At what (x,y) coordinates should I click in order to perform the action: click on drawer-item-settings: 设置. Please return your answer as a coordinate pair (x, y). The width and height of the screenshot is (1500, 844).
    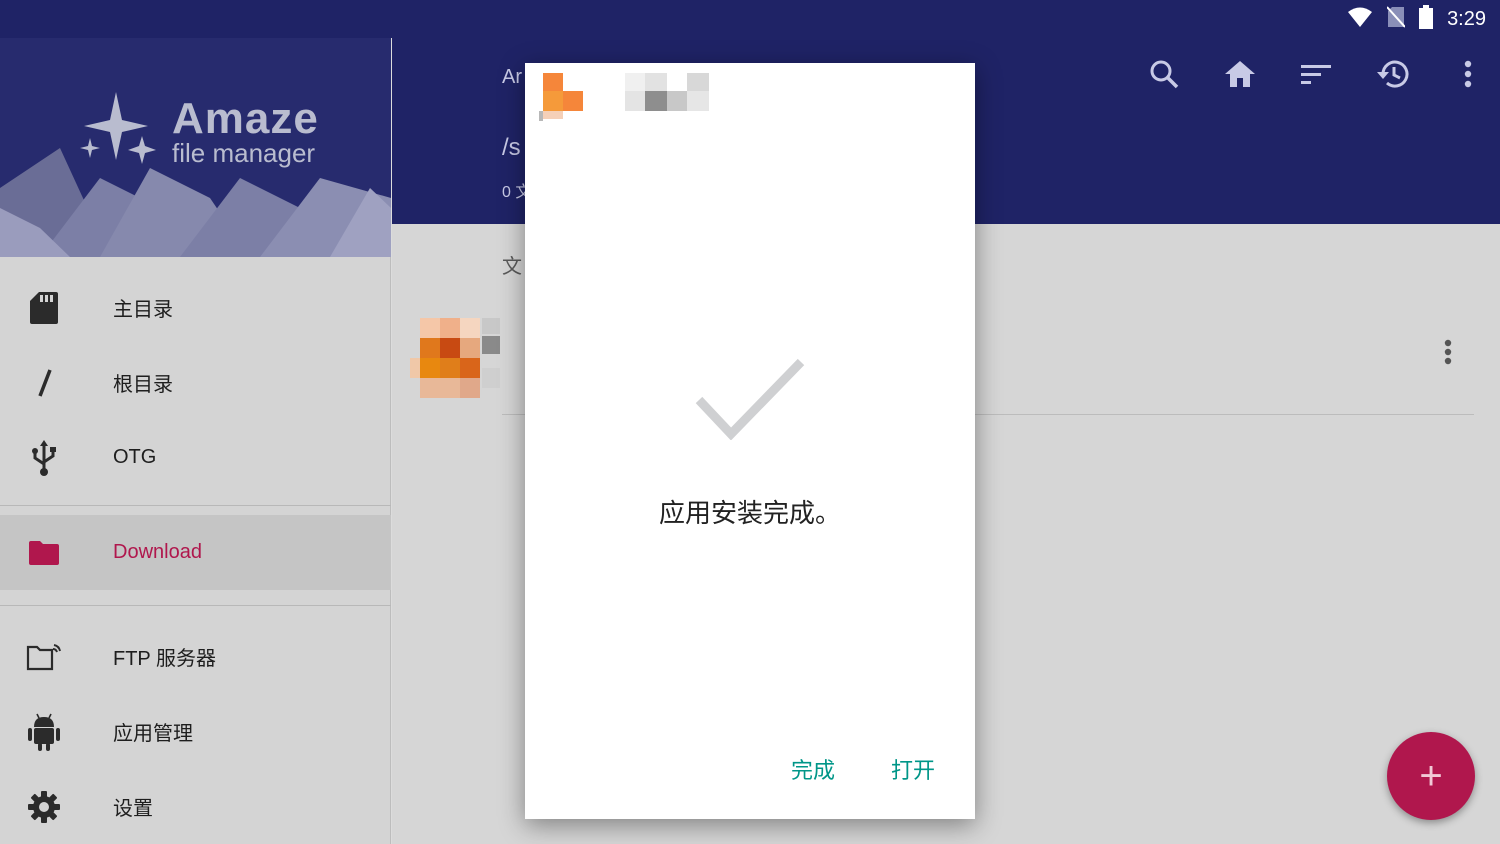
    Looking at the image, I should click on (195, 806).